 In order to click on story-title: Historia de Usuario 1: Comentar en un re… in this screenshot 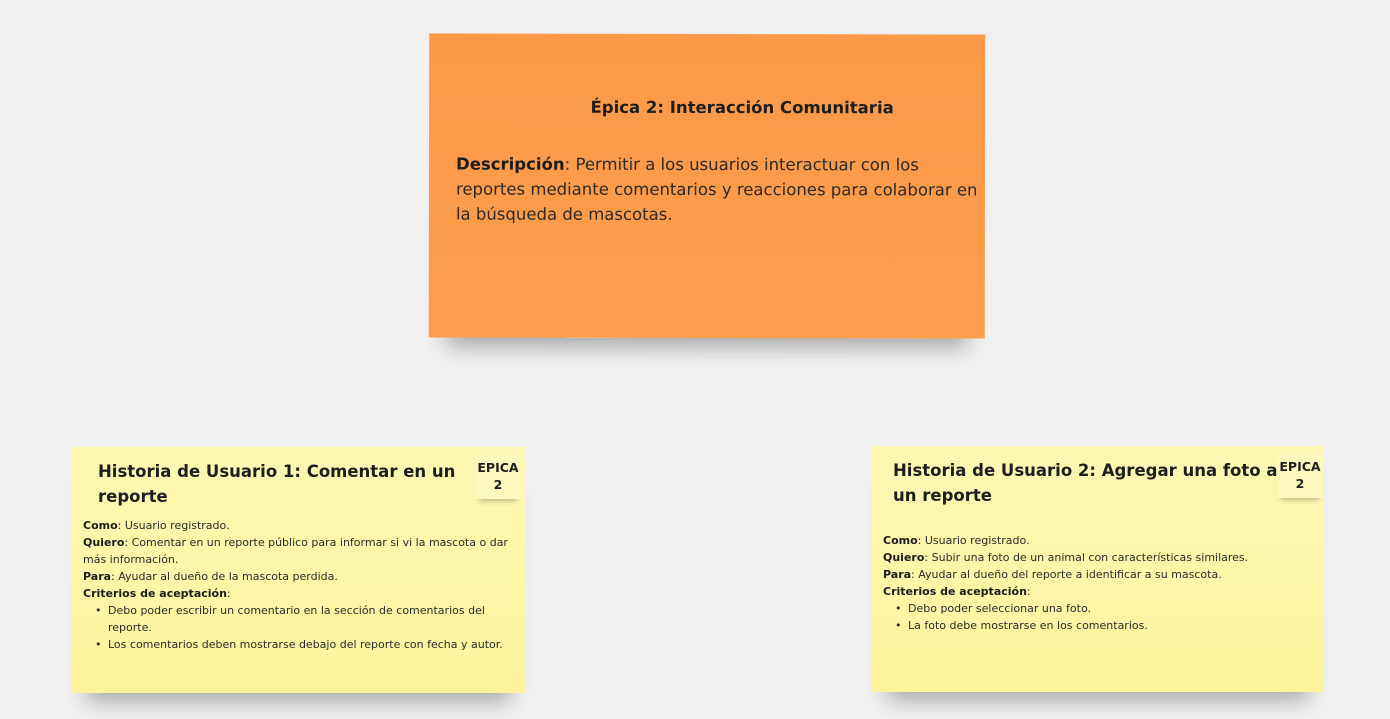, I will do `click(277, 484)`.